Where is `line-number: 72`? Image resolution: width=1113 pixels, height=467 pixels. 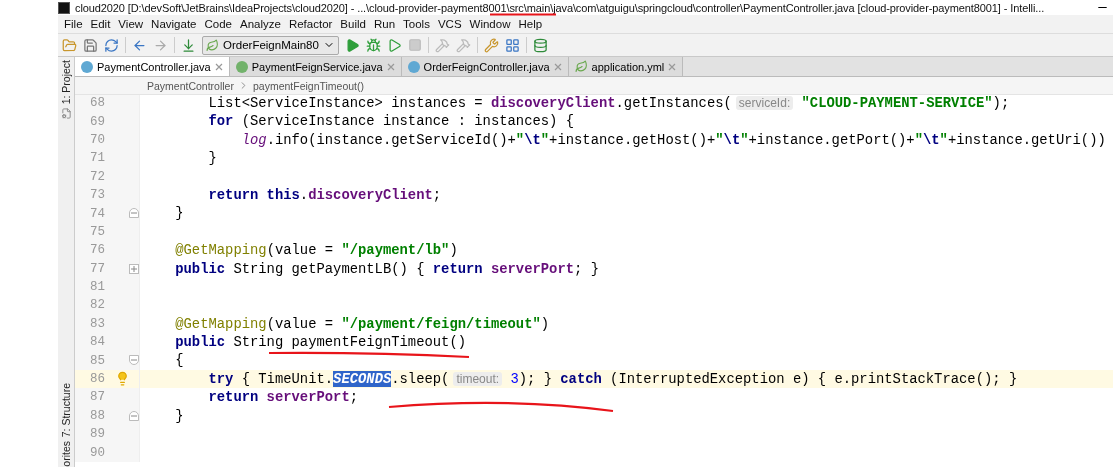 line-number: 72 is located at coordinates (97, 176).